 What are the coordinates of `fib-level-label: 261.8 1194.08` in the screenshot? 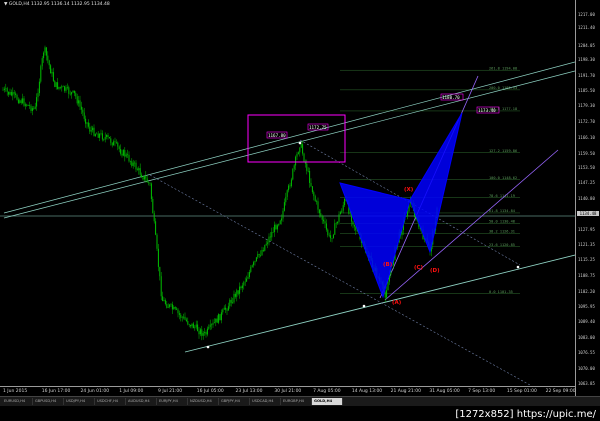 It's located at (503, 68).